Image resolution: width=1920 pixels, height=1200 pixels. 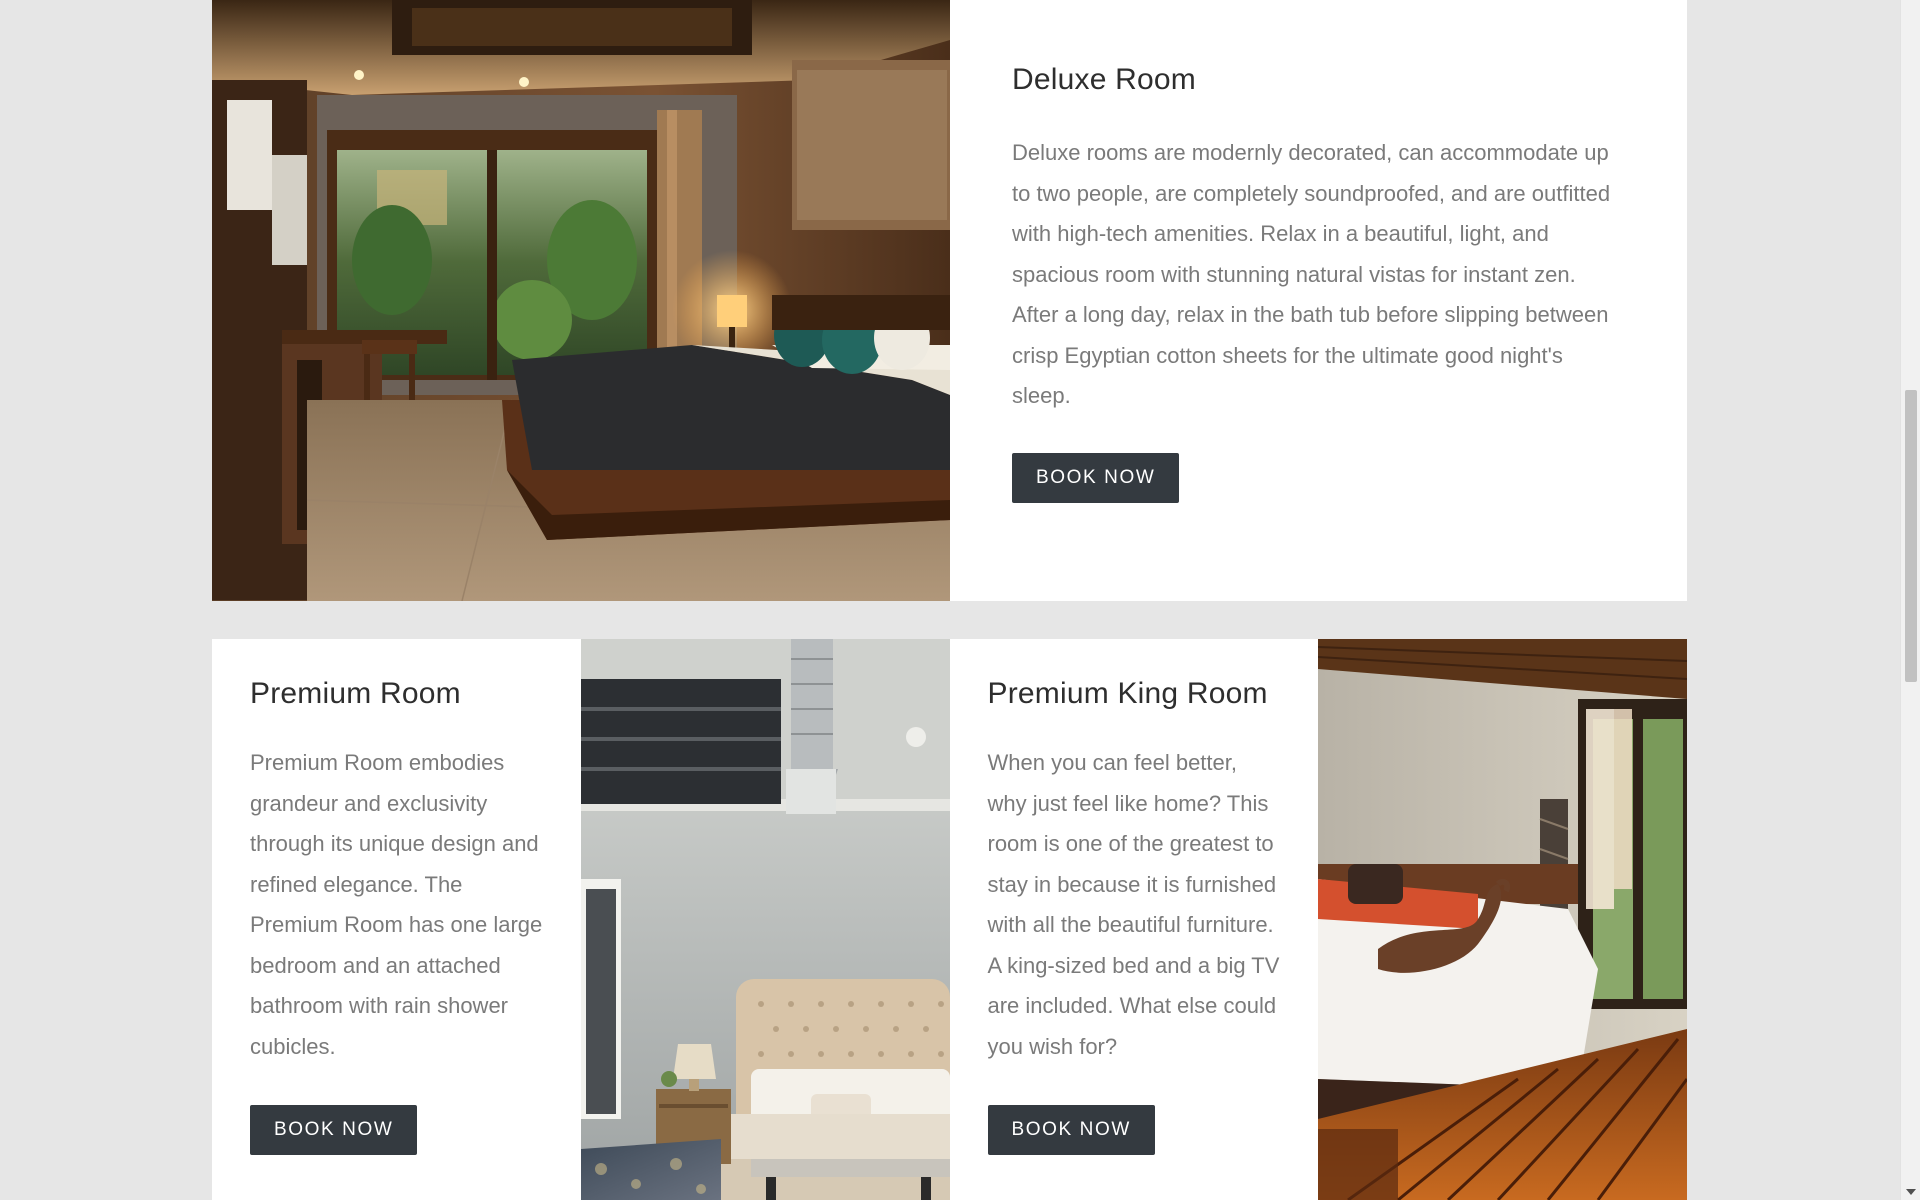 I want to click on premium-king-room-photo, so click(x=1502, y=919).